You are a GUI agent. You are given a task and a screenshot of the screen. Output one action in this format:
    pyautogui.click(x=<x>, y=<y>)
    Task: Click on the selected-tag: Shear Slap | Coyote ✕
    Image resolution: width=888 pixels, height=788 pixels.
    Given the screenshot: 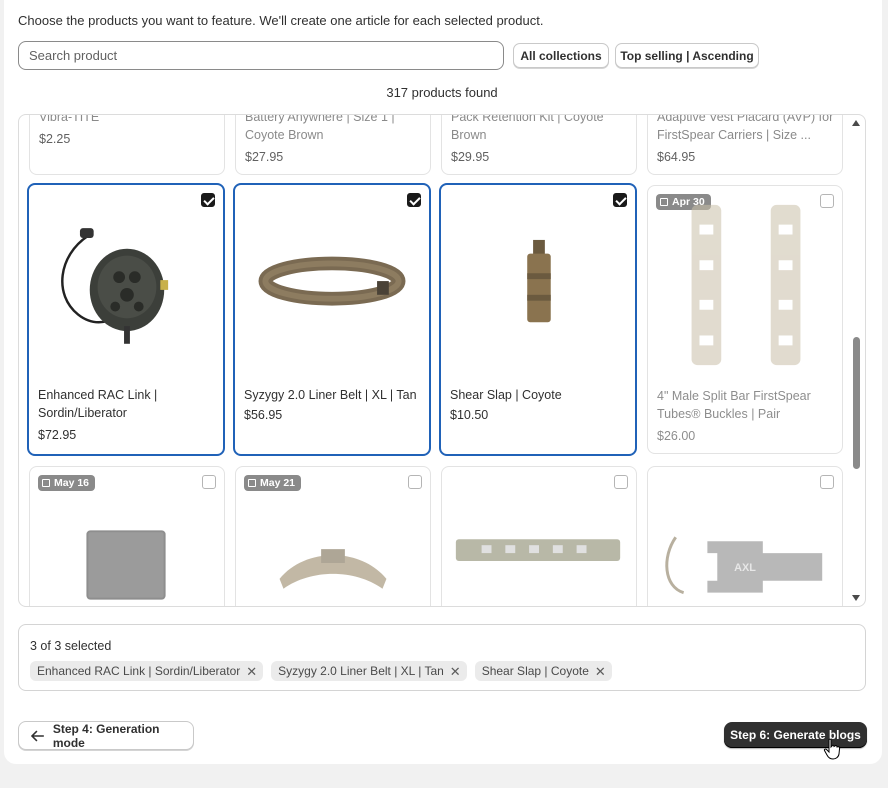 What is the action you would take?
    pyautogui.click(x=543, y=671)
    